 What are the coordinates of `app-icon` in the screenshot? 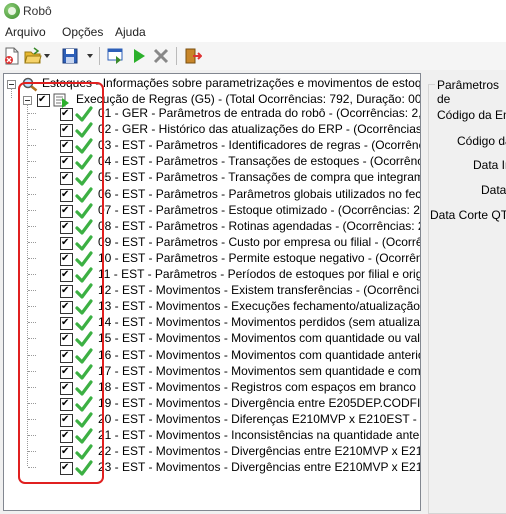 It's located at (12, 11).